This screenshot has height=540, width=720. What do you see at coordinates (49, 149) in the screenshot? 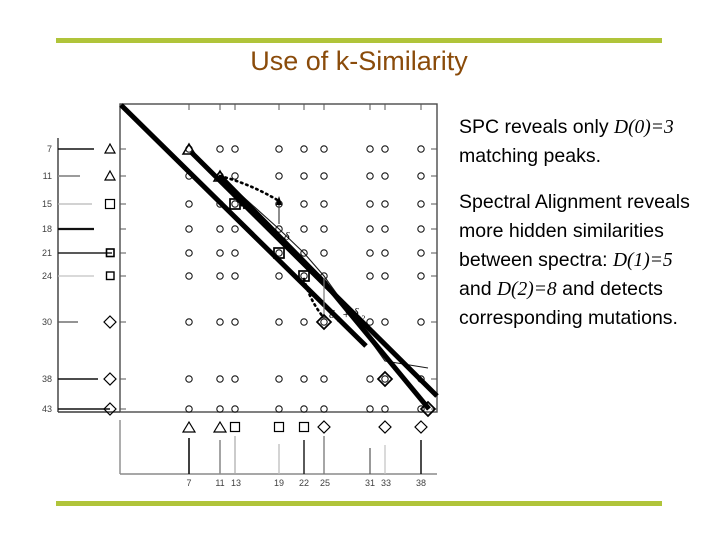
I see `y-tick-label: 7` at bounding box center [49, 149].